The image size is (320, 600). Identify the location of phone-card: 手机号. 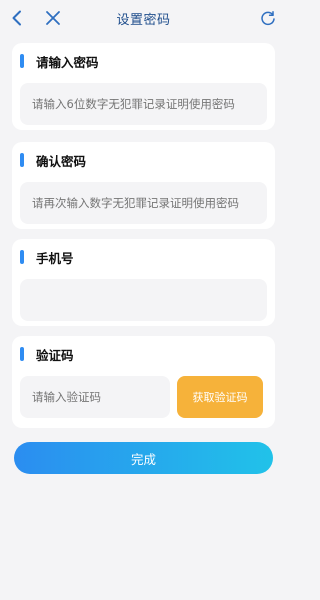
(143, 282).